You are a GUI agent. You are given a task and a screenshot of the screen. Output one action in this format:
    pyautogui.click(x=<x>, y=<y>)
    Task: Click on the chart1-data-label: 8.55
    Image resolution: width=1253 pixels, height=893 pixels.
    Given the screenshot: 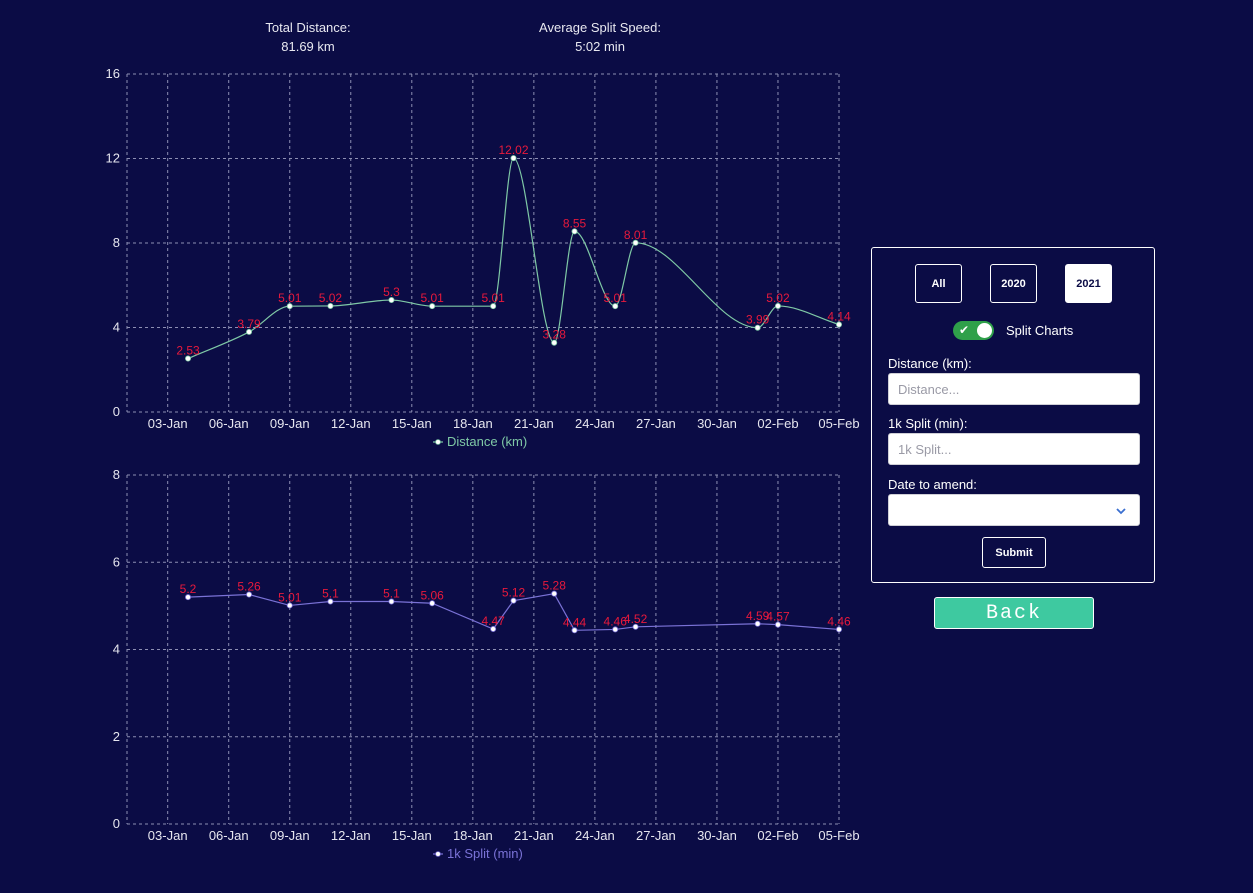 What is the action you would take?
    pyautogui.click(x=575, y=223)
    